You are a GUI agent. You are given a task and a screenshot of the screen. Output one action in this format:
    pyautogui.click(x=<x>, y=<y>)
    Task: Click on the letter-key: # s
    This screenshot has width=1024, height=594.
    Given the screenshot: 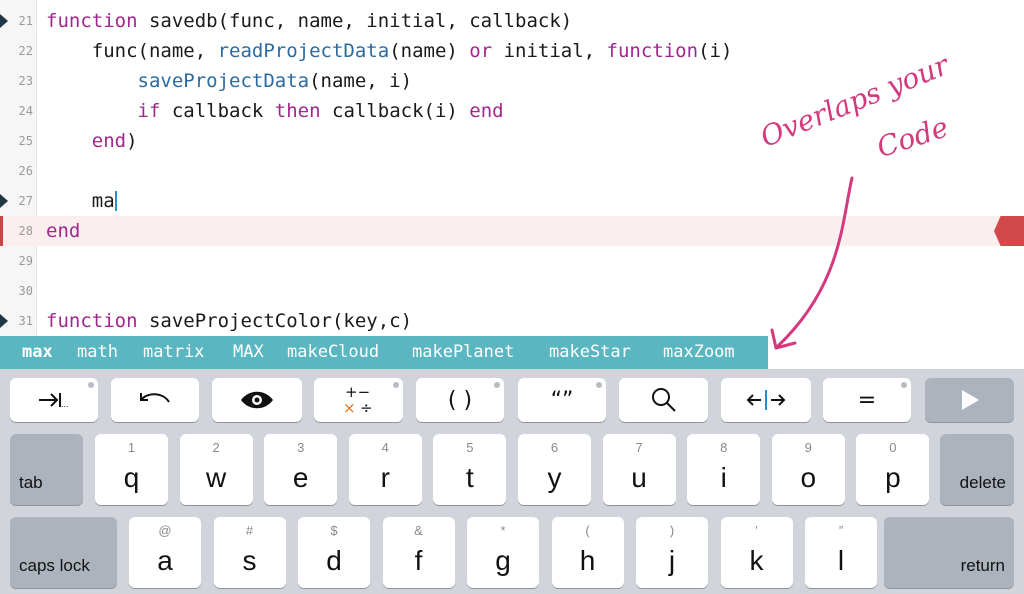 What is the action you would take?
    pyautogui.click(x=249, y=552)
    